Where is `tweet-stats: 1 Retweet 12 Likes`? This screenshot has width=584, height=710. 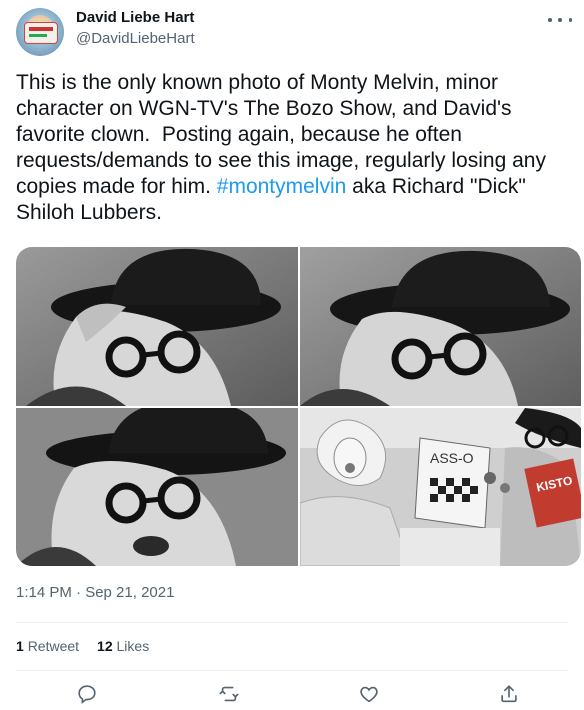 tweet-stats: 1 Retweet 12 Likes is located at coordinates (82, 646).